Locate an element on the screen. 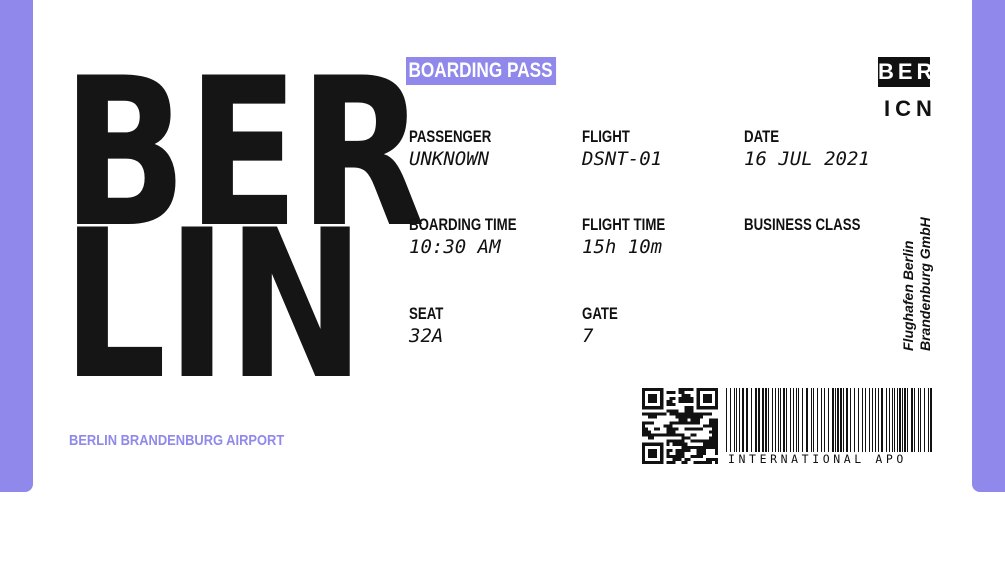  passenger-label: PASSENGER is located at coordinates (450, 136).